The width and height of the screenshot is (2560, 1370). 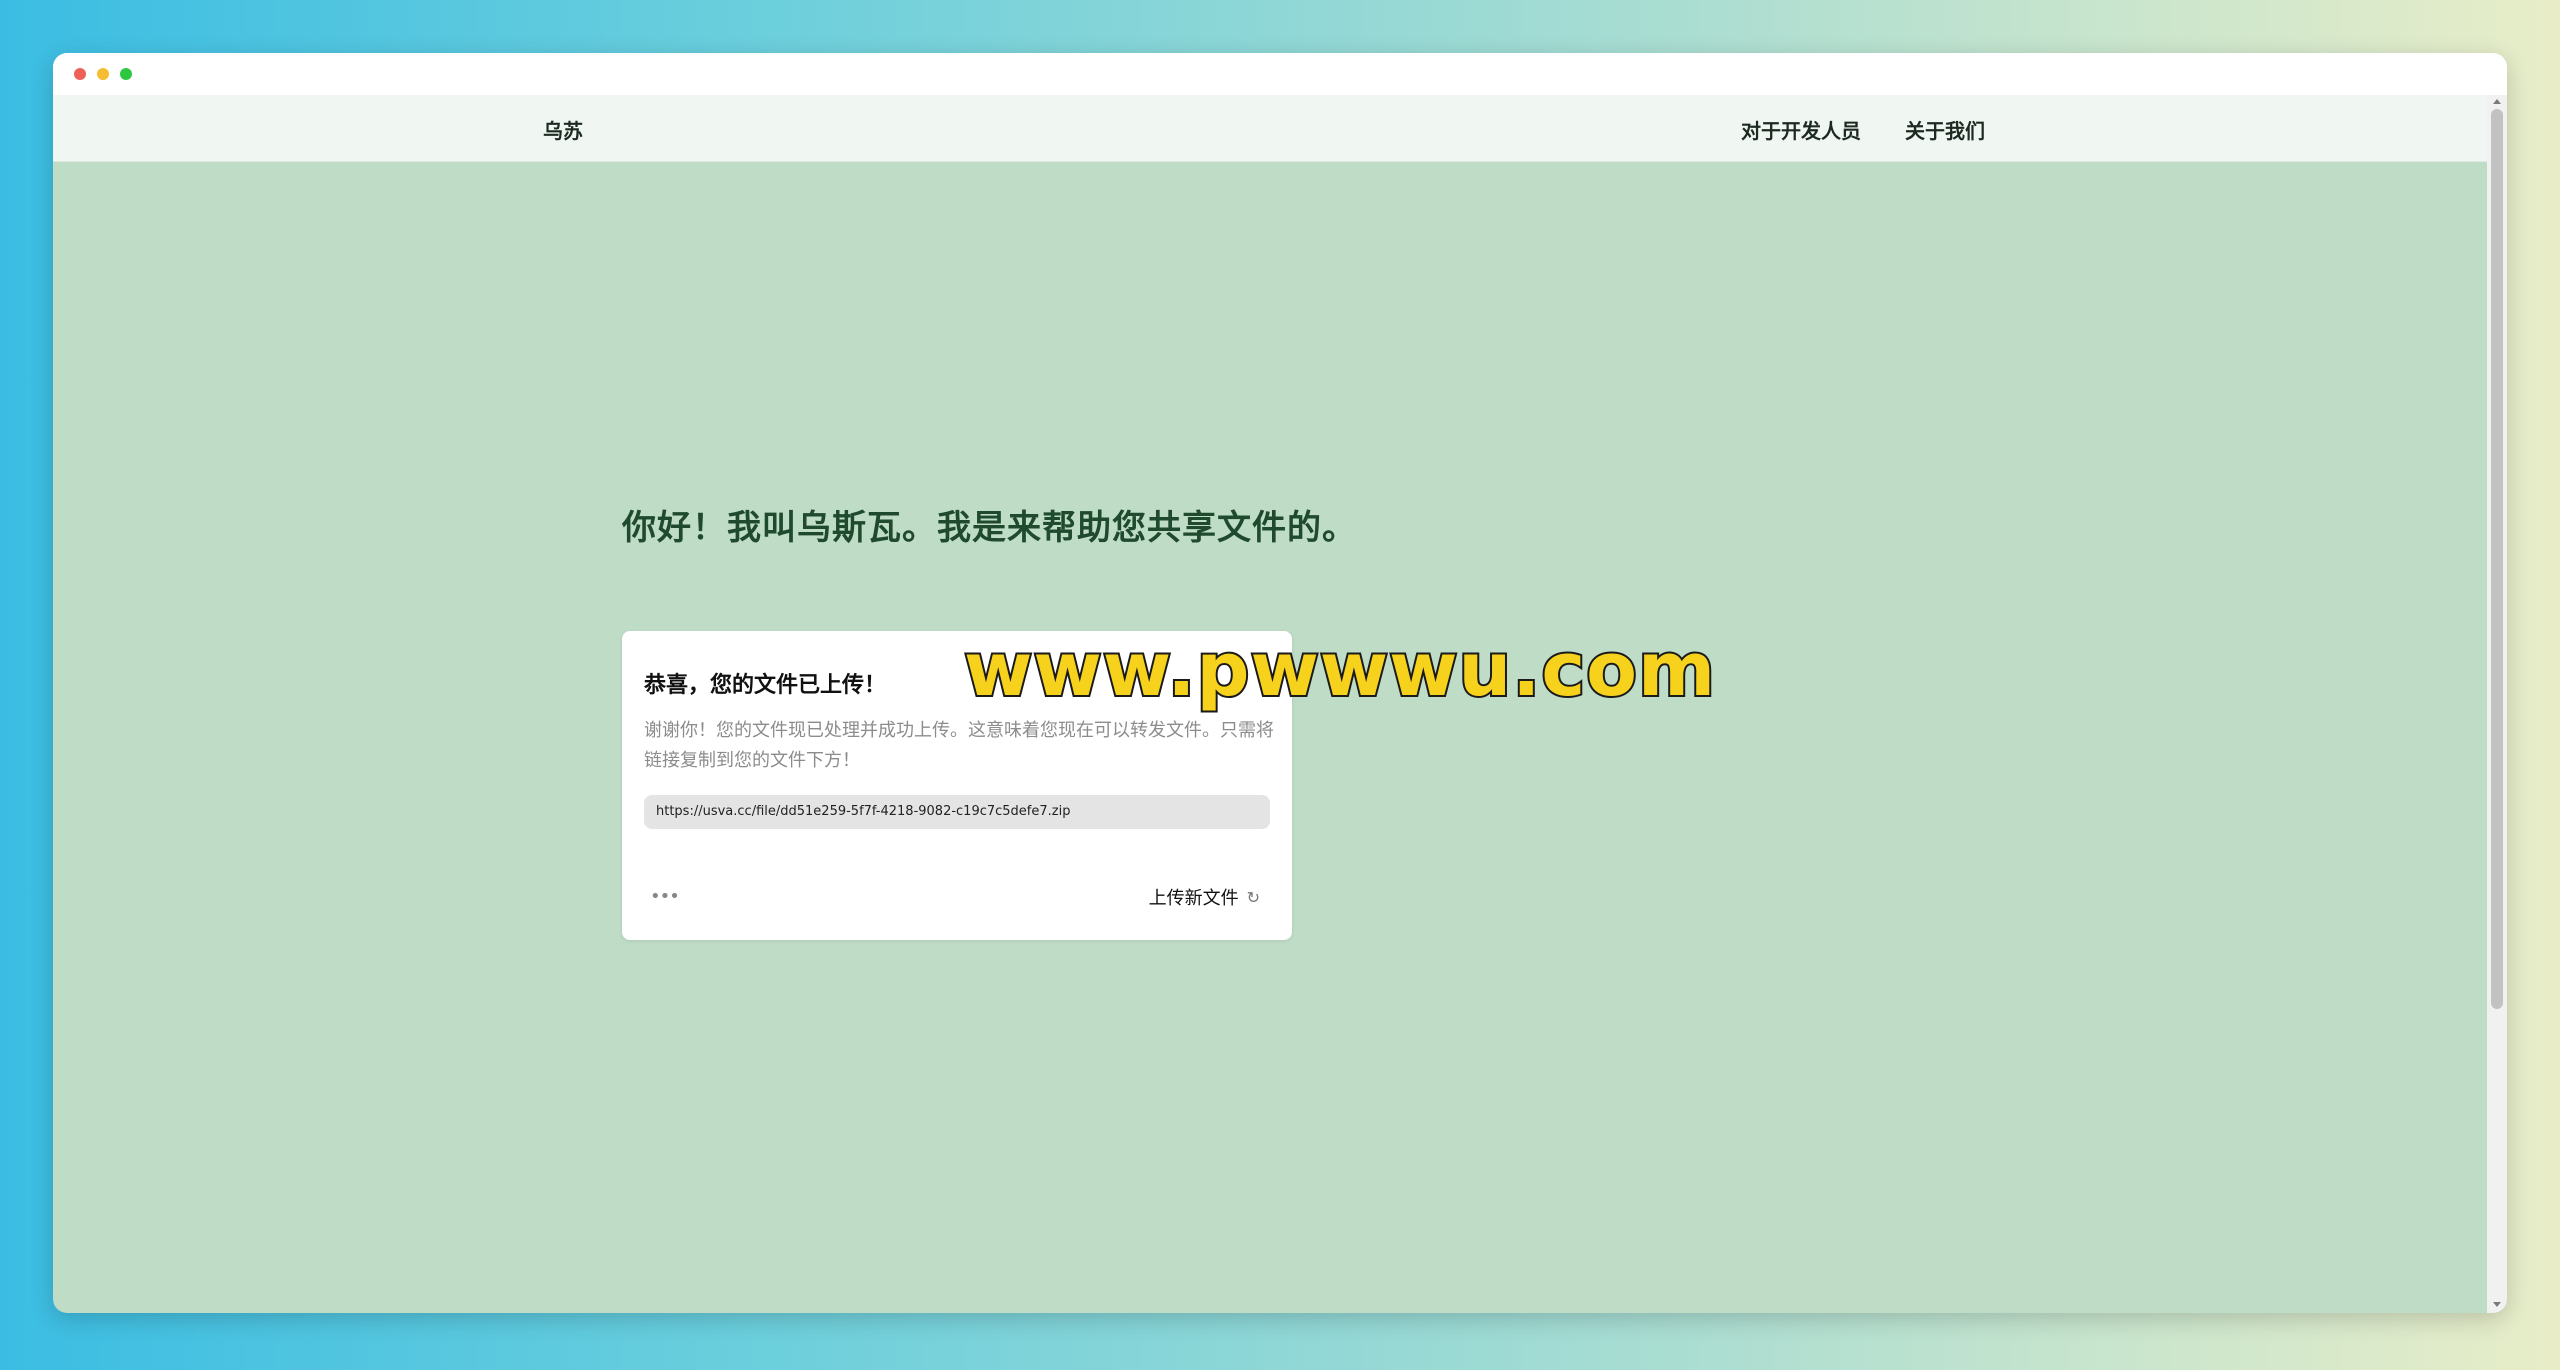 I want to click on upload-new-file-label: 上传新文件, so click(x=1193, y=898).